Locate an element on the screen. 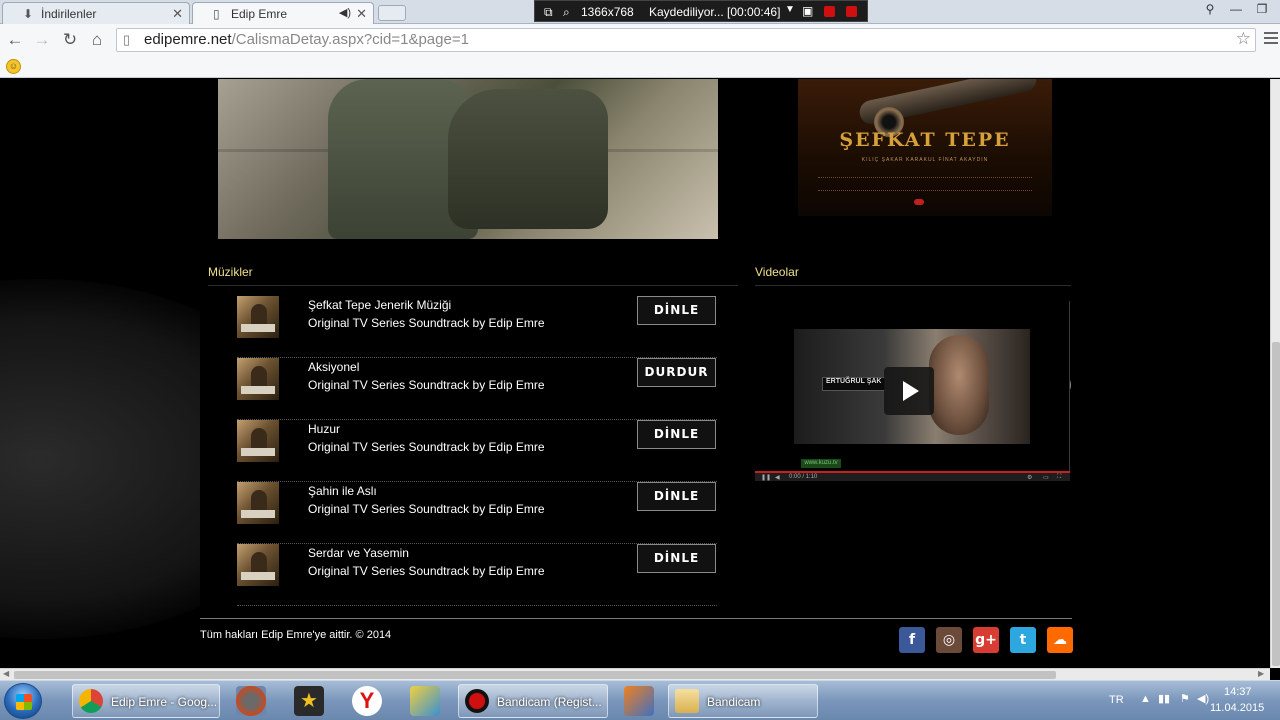  facebook-icon: f is located at coordinates (912, 640).